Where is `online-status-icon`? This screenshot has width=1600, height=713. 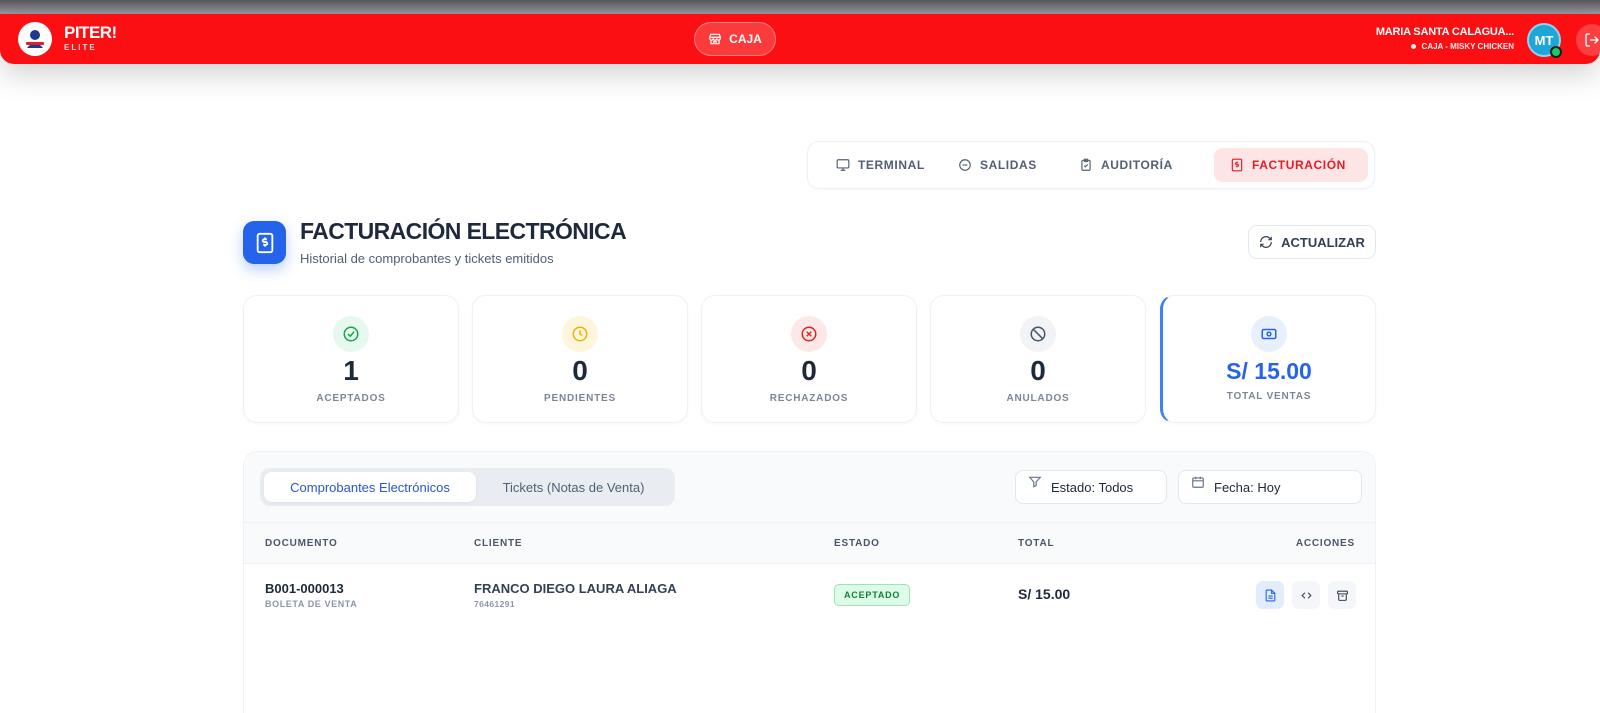 online-status-icon is located at coordinates (1556, 52).